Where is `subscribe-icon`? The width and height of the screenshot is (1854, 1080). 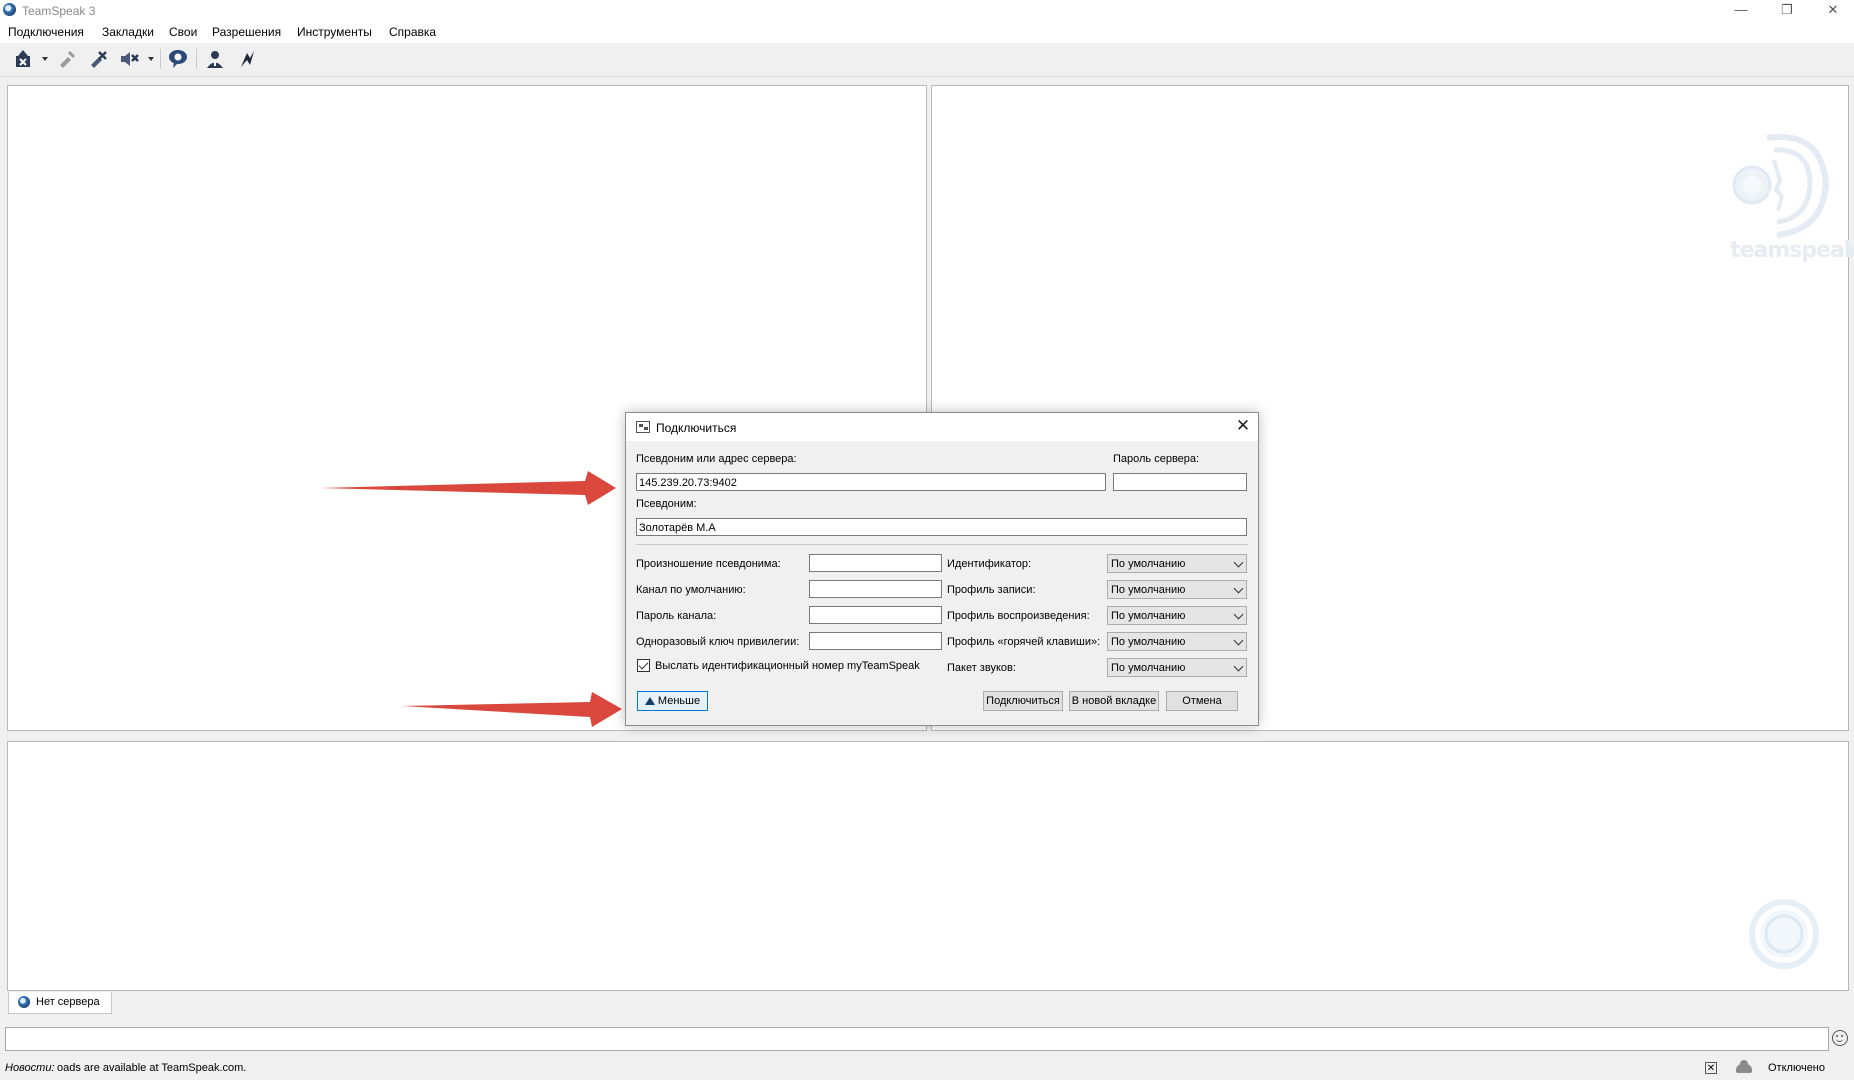 subscribe-icon is located at coordinates (247, 59).